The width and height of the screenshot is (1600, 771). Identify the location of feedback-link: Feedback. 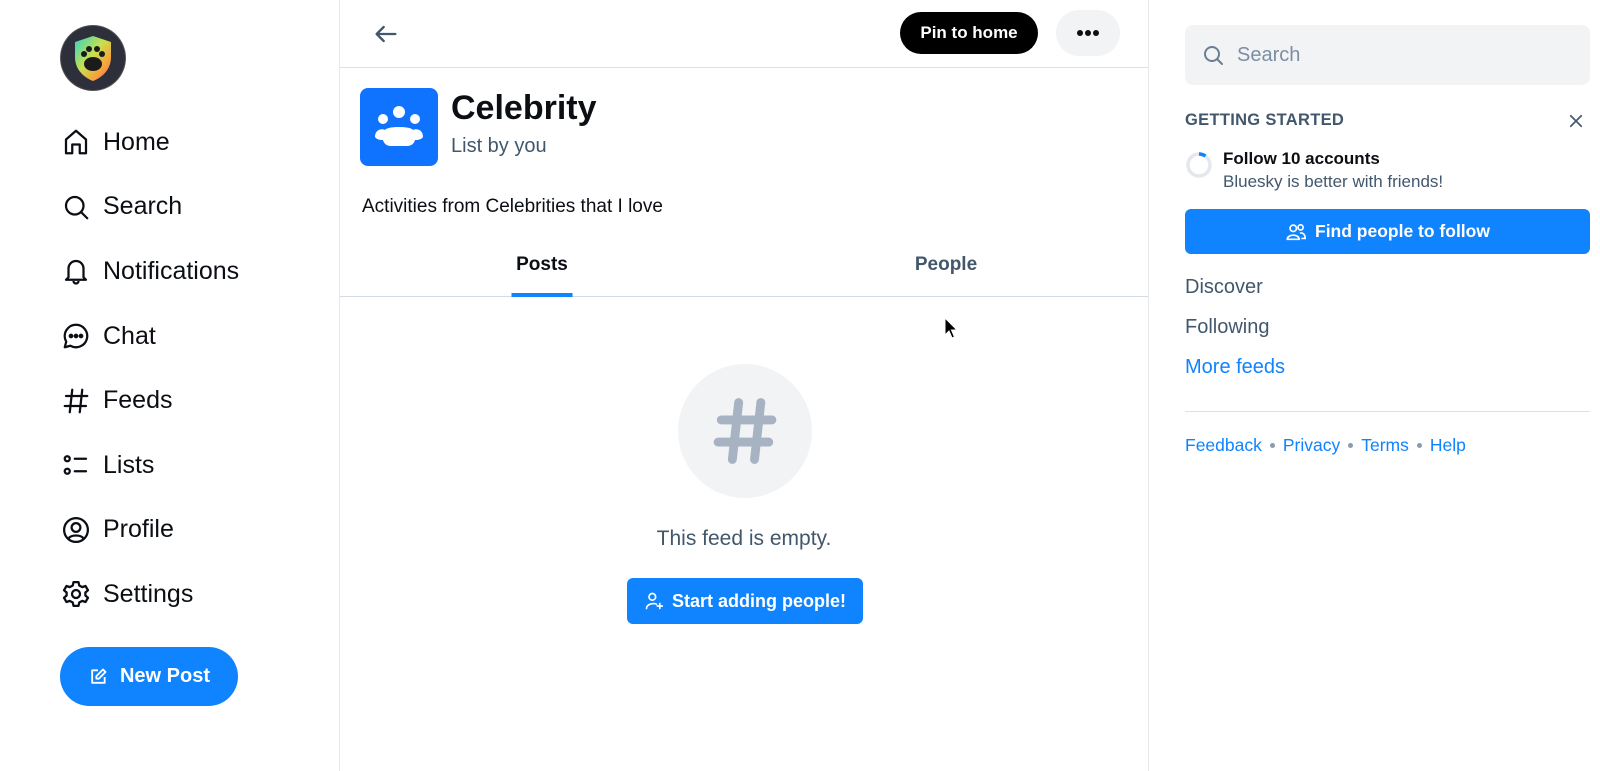
(1223, 445).